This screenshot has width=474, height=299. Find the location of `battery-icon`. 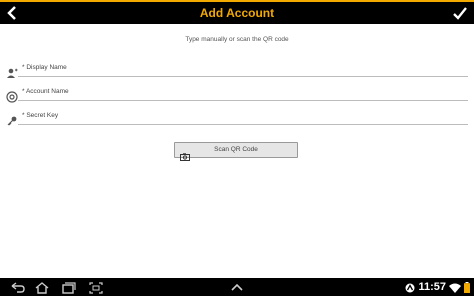

battery-icon is located at coordinates (467, 287).